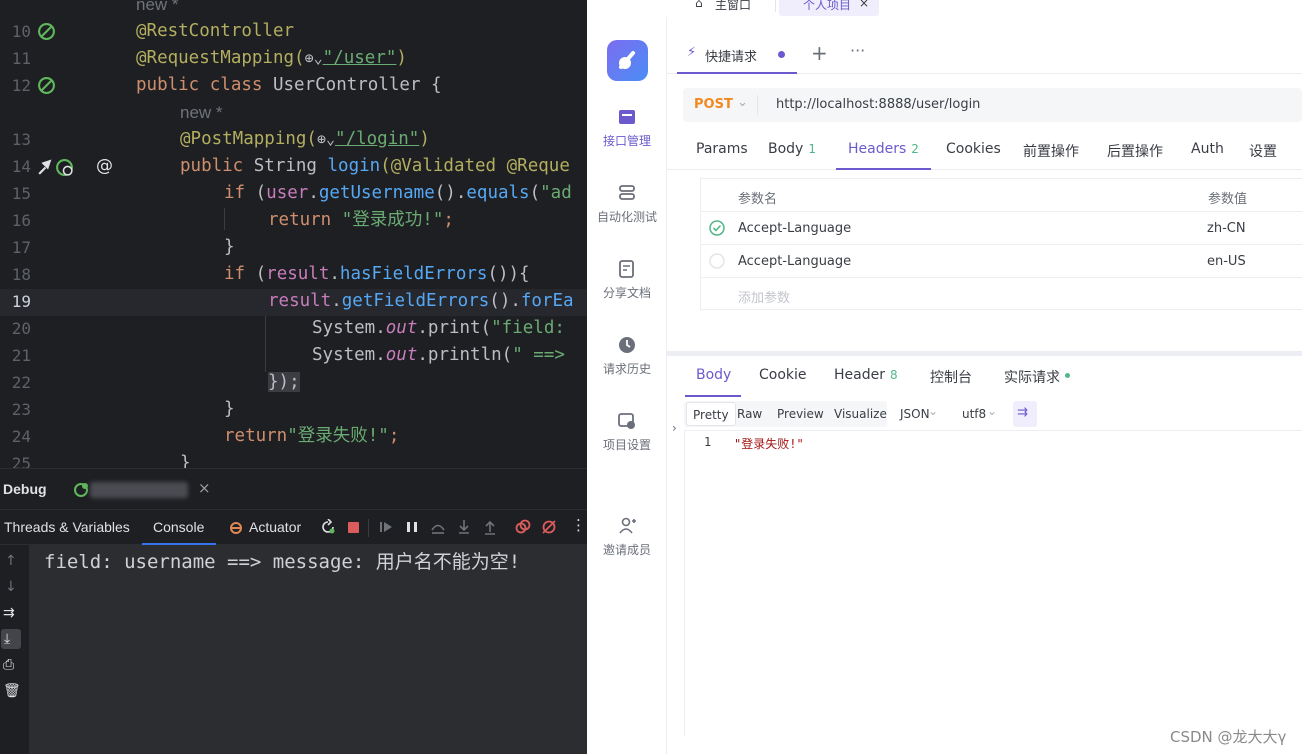  I want to click on format-preview: Preview, so click(800, 414).